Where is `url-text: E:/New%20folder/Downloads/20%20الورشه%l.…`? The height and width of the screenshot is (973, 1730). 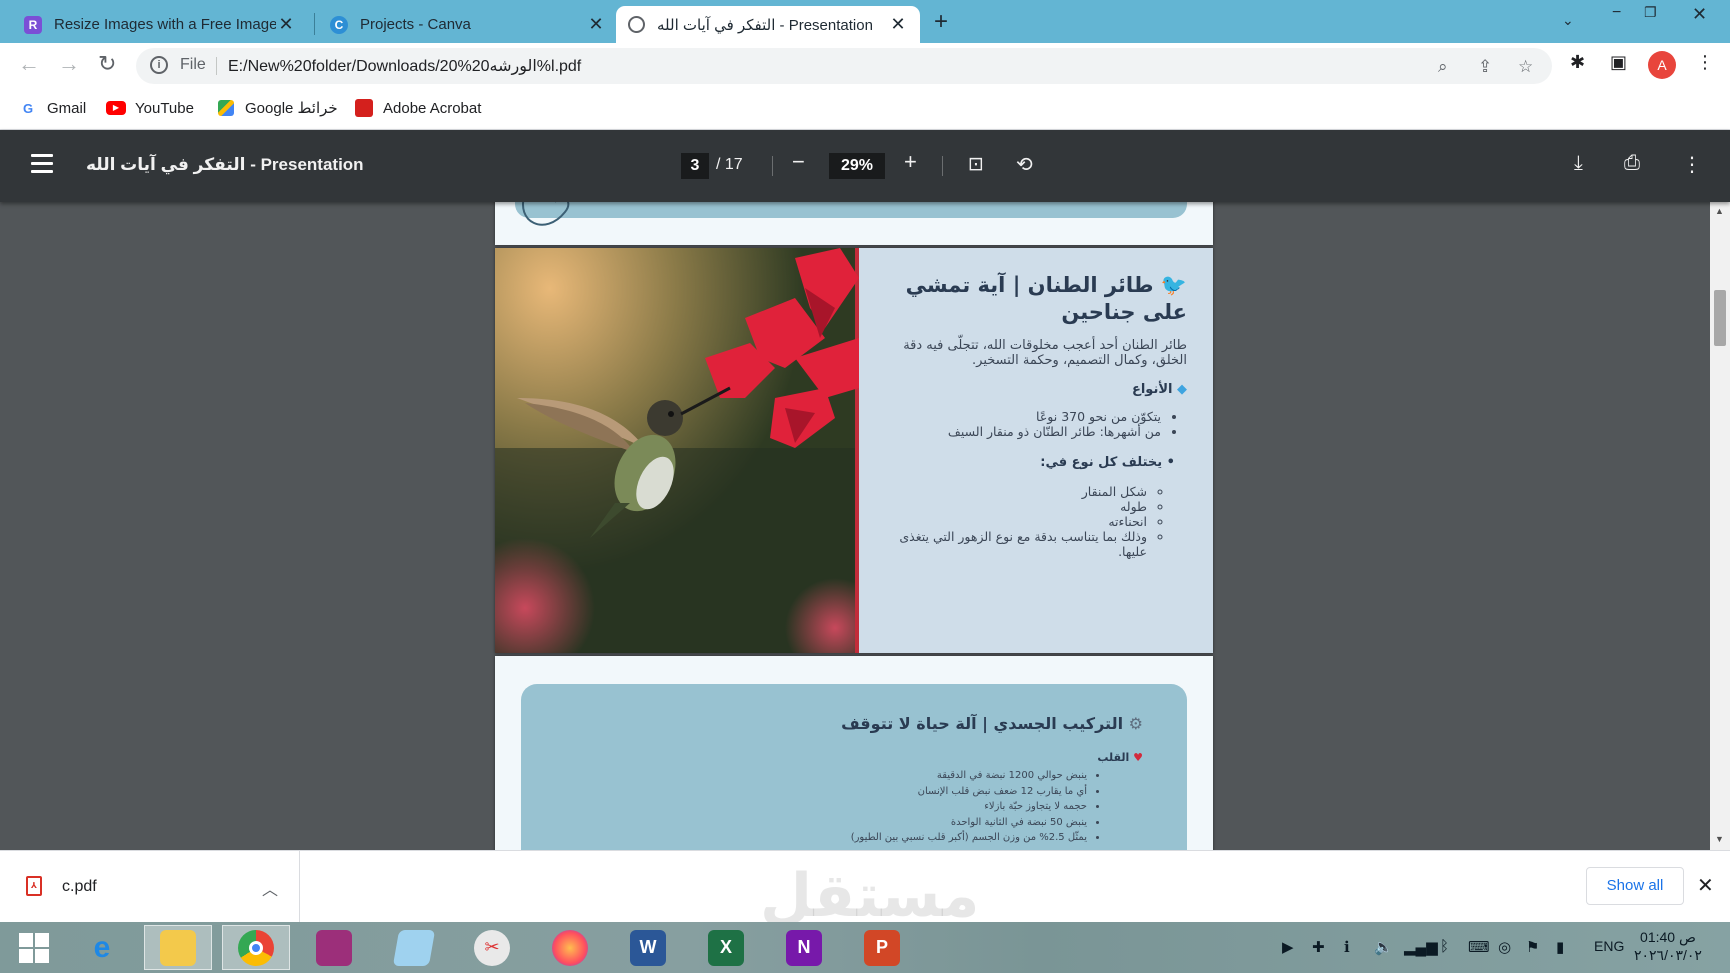 url-text: E:/New%20folder/Downloads/20%20الورشه%l.… is located at coordinates (404, 66).